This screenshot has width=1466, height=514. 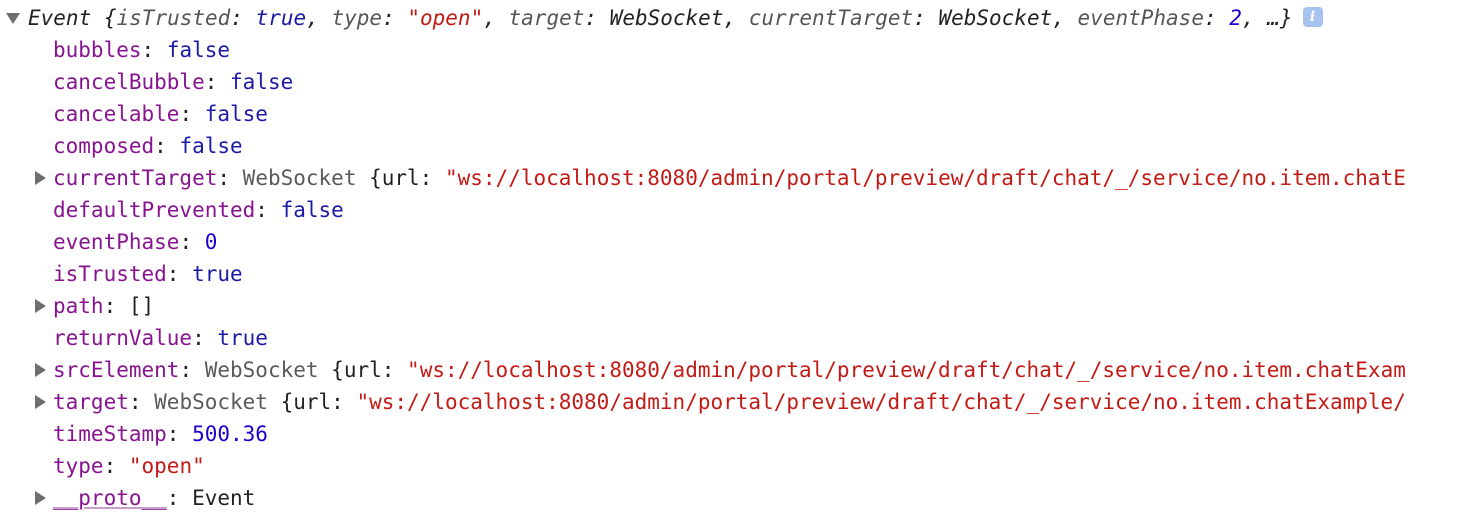 I want to click on collapse-triangle-icon, so click(x=13, y=18).